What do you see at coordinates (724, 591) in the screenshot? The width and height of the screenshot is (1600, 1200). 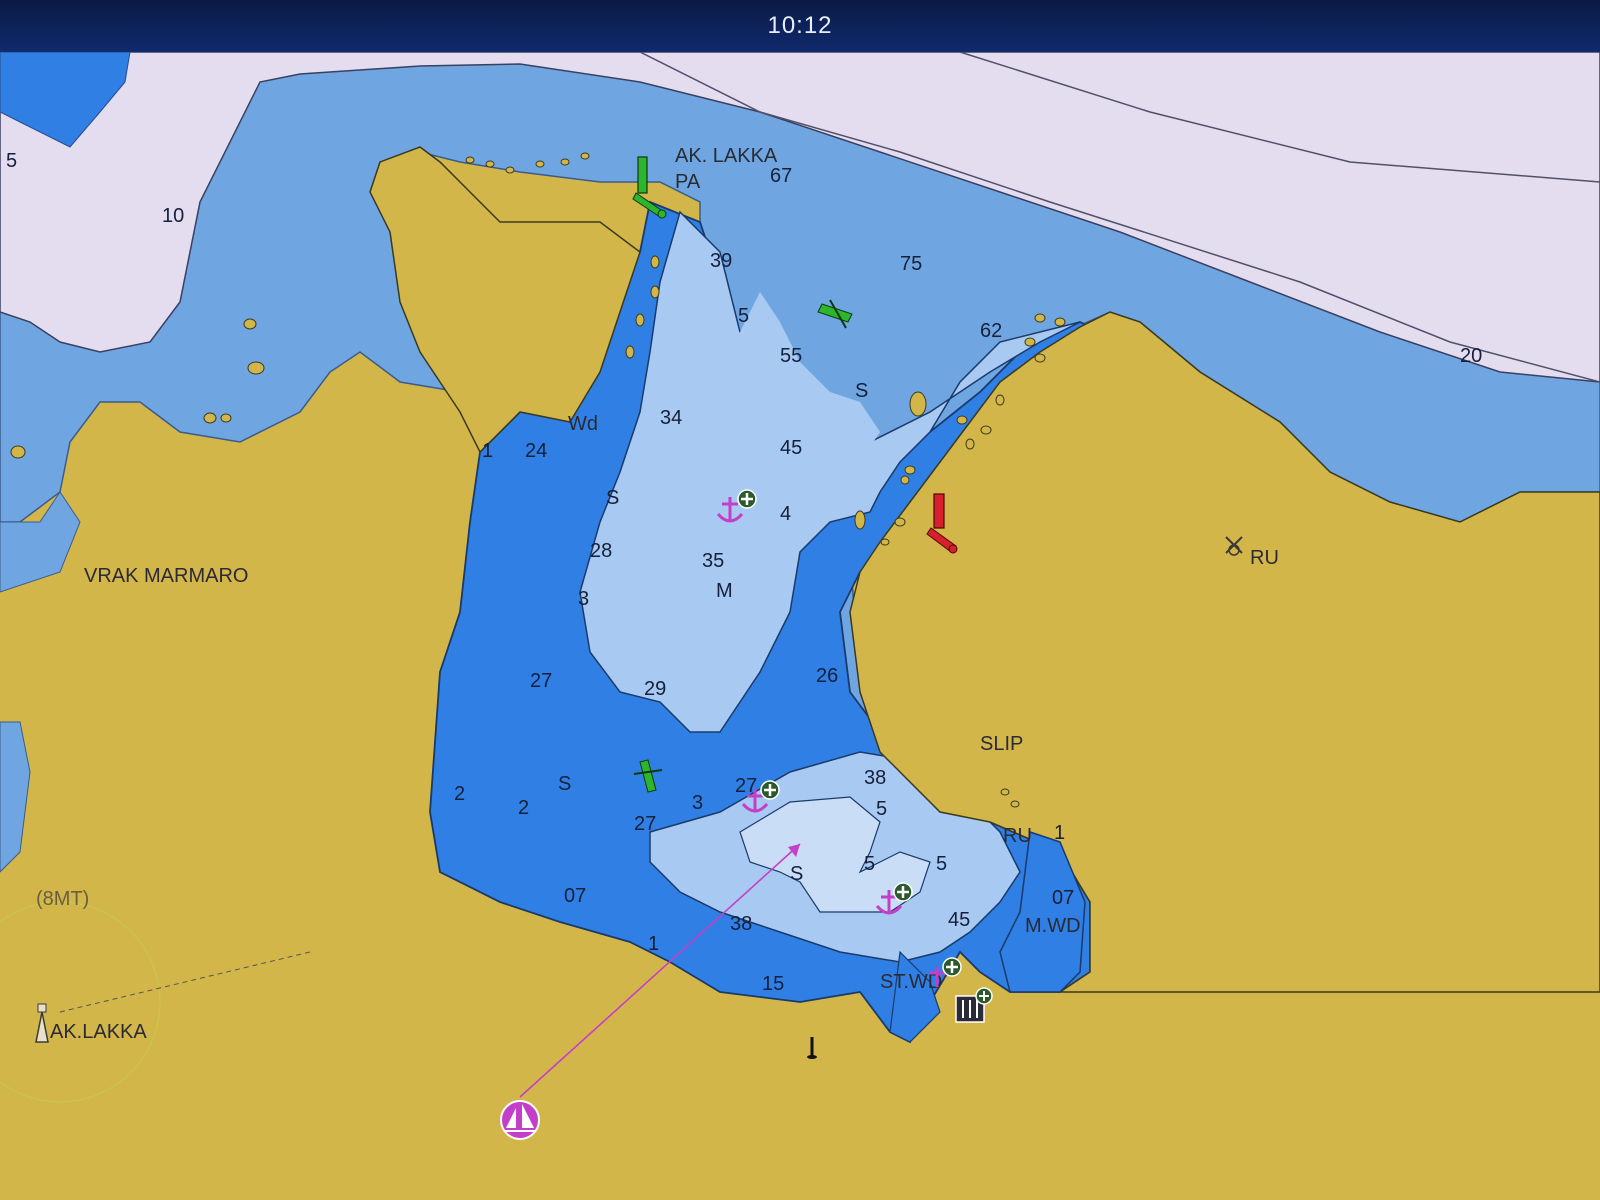 I see `svg-text: M` at bounding box center [724, 591].